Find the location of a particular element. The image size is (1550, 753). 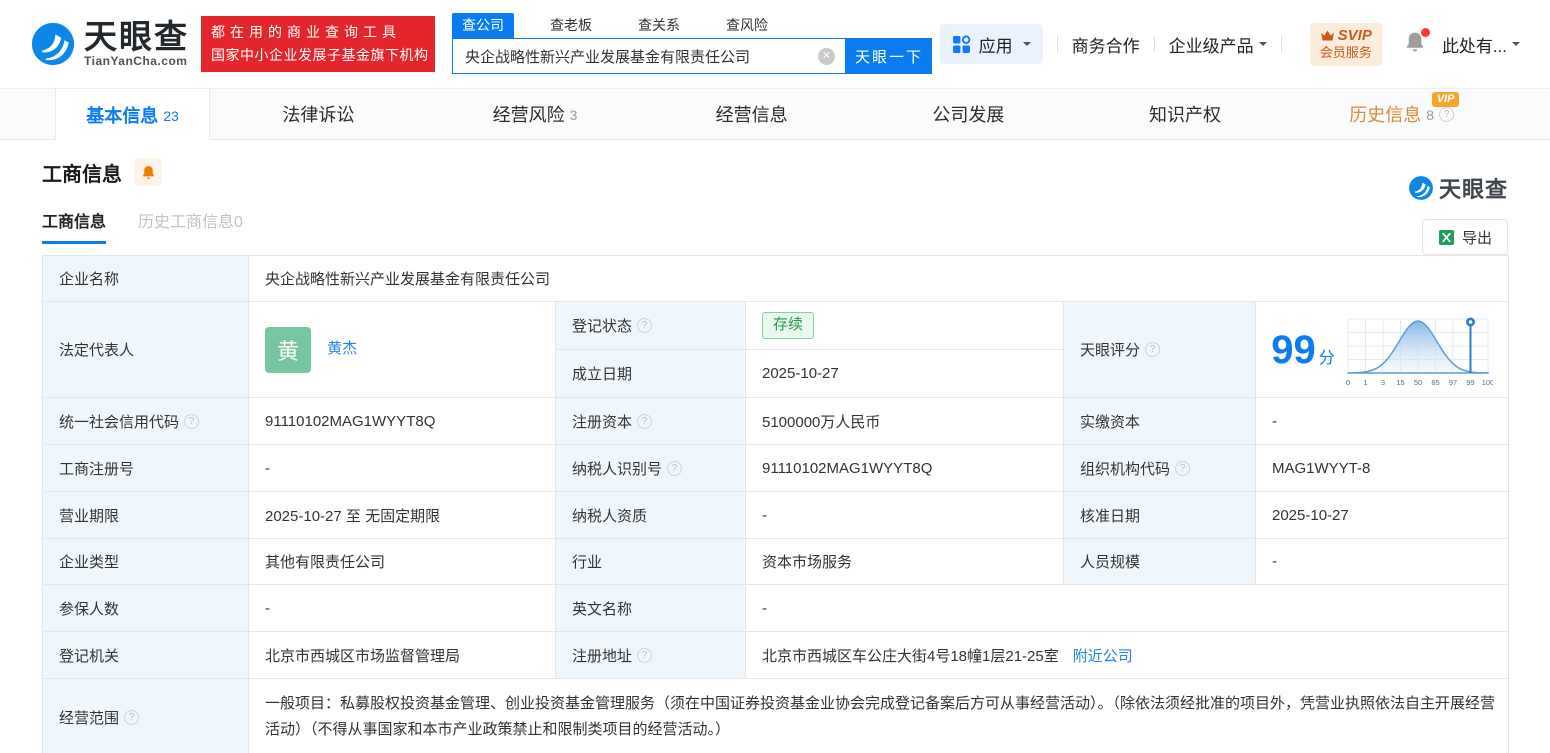

tianyancha-logo: 天眼查 TianYanCha.com is located at coordinates (109, 44).